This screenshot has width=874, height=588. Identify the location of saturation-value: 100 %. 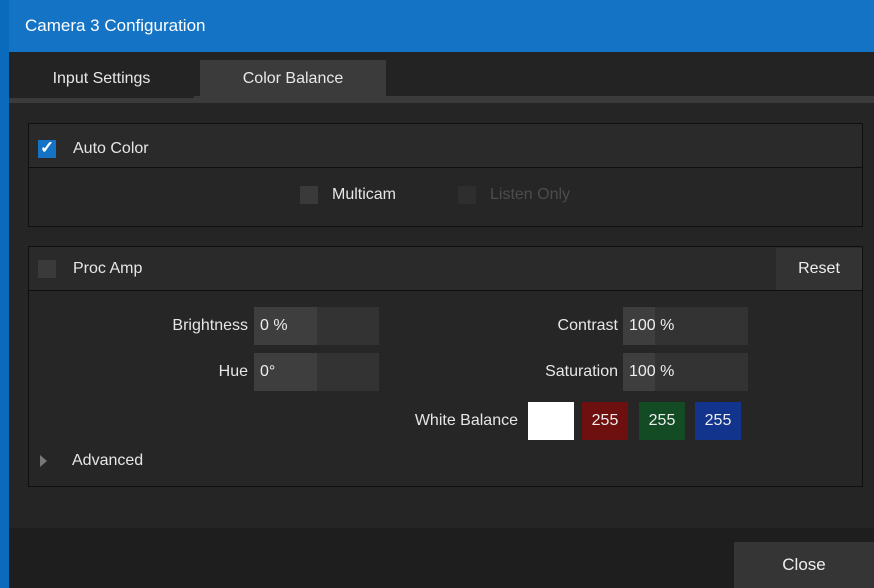
(652, 371).